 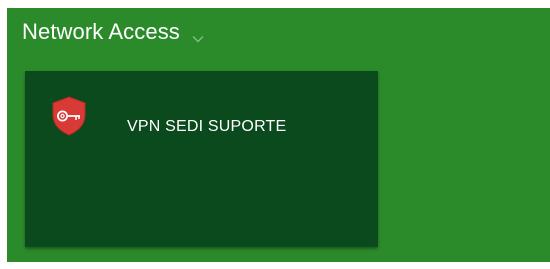 What do you see at coordinates (207, 126) in the screenshot?
I see `tile-label: VPN SEDI SUPORTE` at bounding box center [207, 126].